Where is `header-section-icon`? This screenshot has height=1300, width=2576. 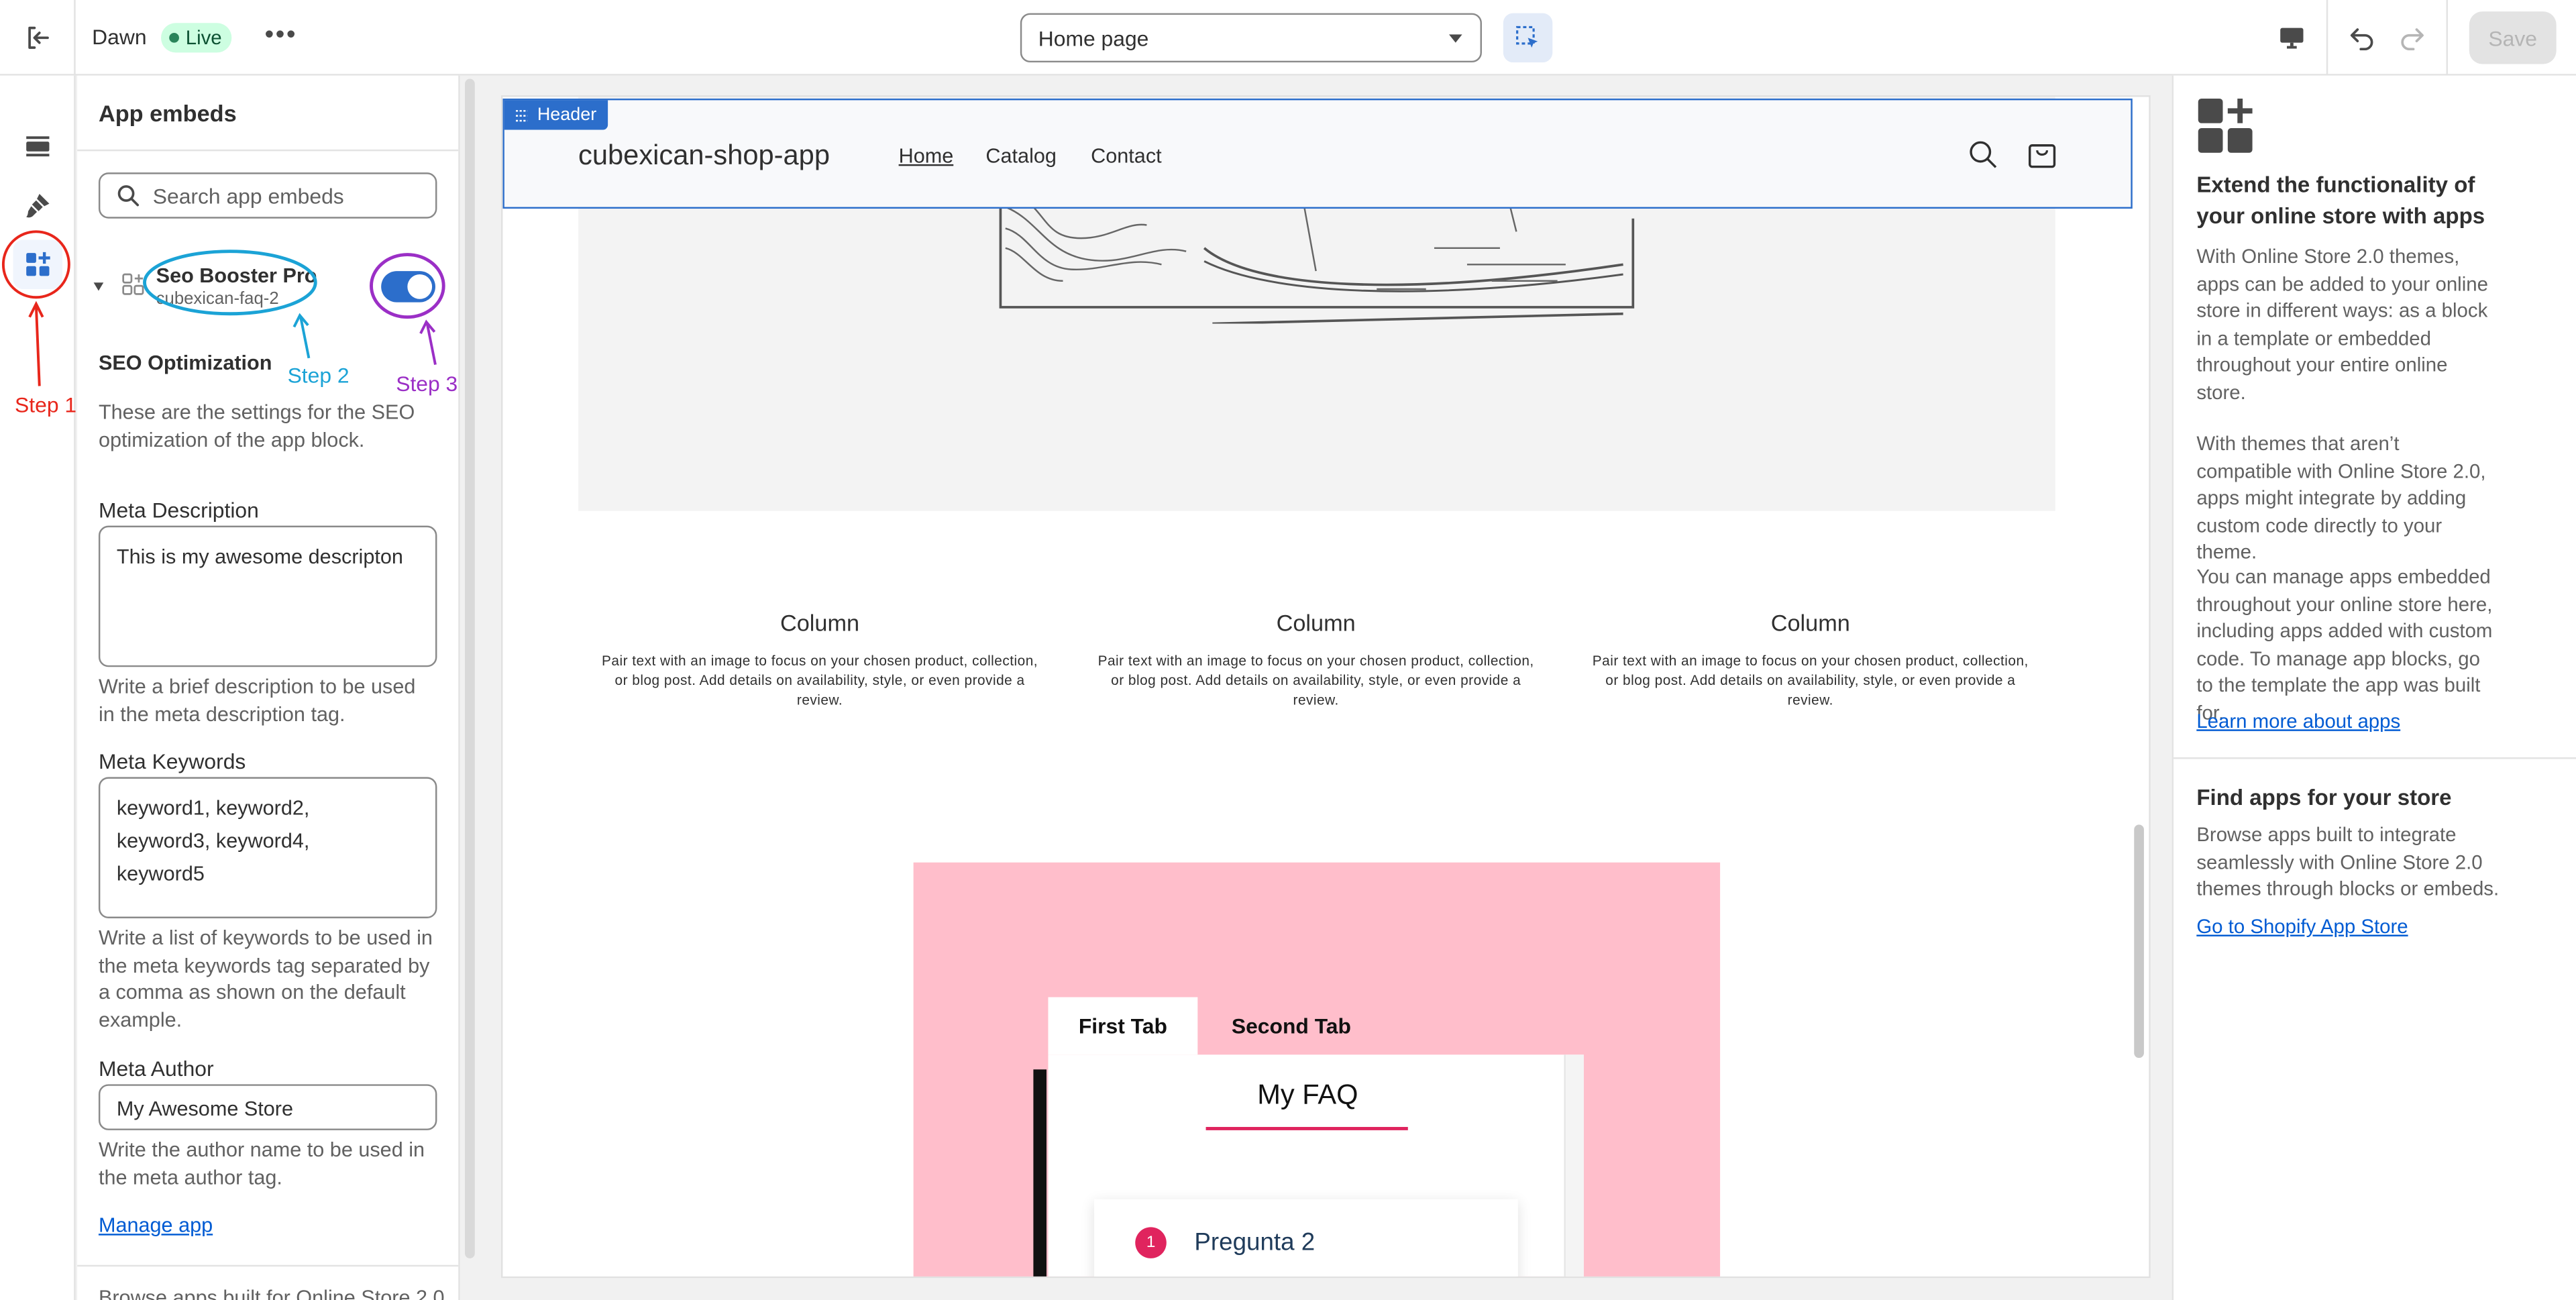
header-section-icon is located at coordinates (521, 115).